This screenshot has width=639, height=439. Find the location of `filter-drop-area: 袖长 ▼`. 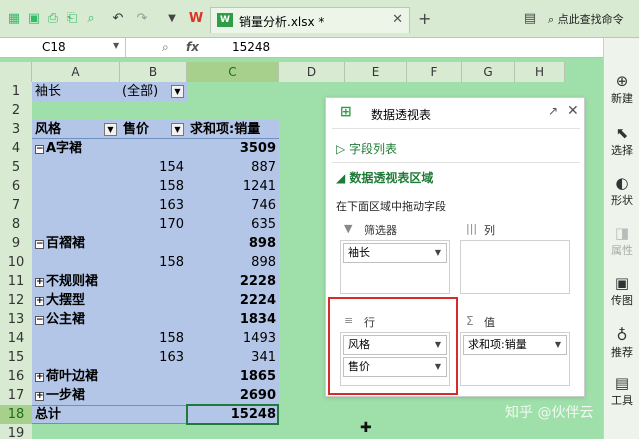

filter-drop-area: 袖长 ▼ is located at coordinates (395, 267).